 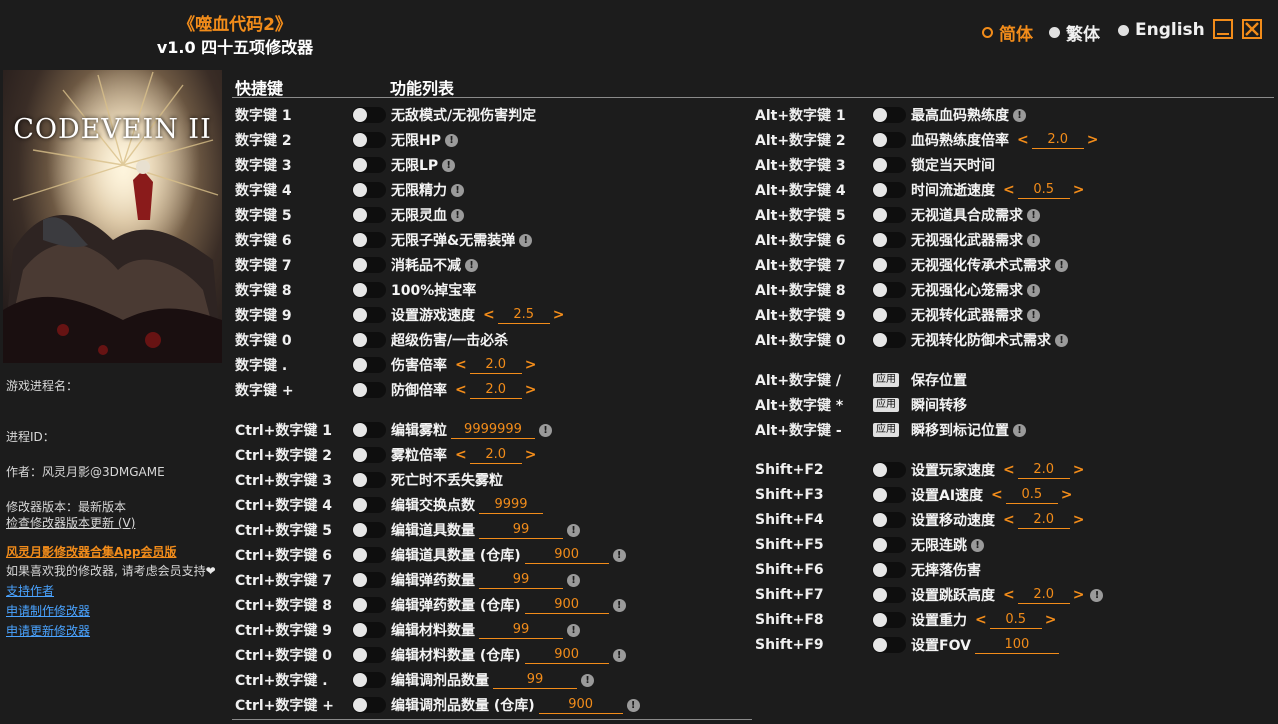 I want to click on lang-simplified-option: 简体, so click(x=1007, y=32).